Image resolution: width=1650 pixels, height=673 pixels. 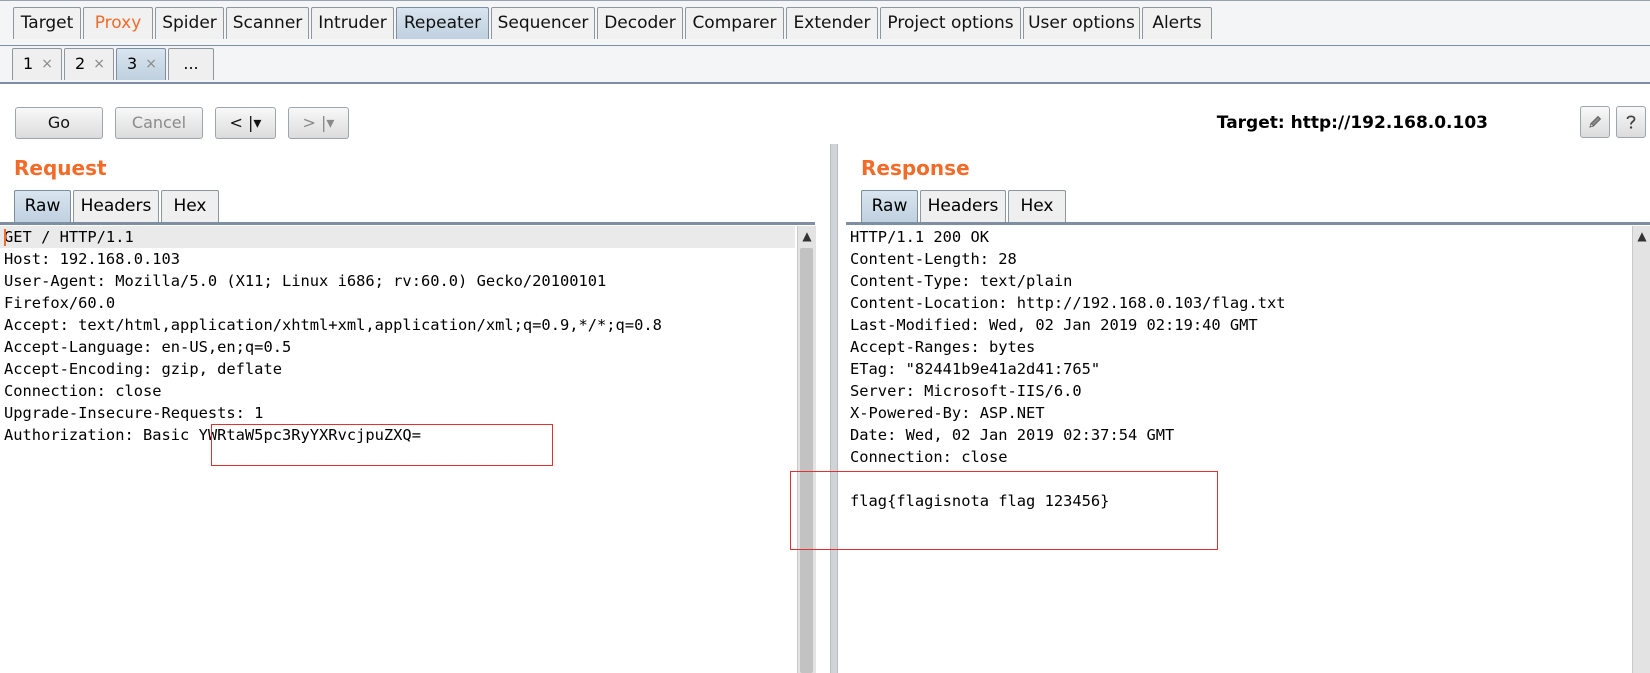 What do you see at coordinates (189, 23) in the screenshot?
I see `tab-spider: Spider` at bounding box center [189, 23].